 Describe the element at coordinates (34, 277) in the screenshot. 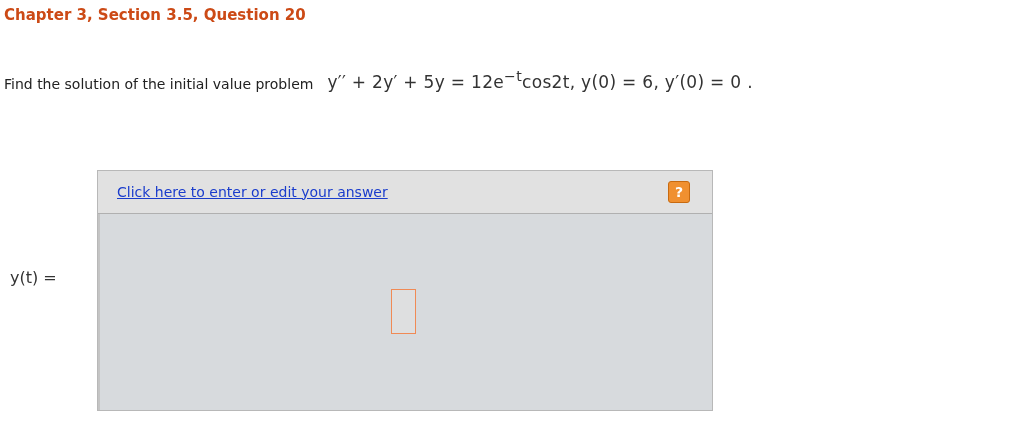

I see `answer-label: y(t) =` at that location.